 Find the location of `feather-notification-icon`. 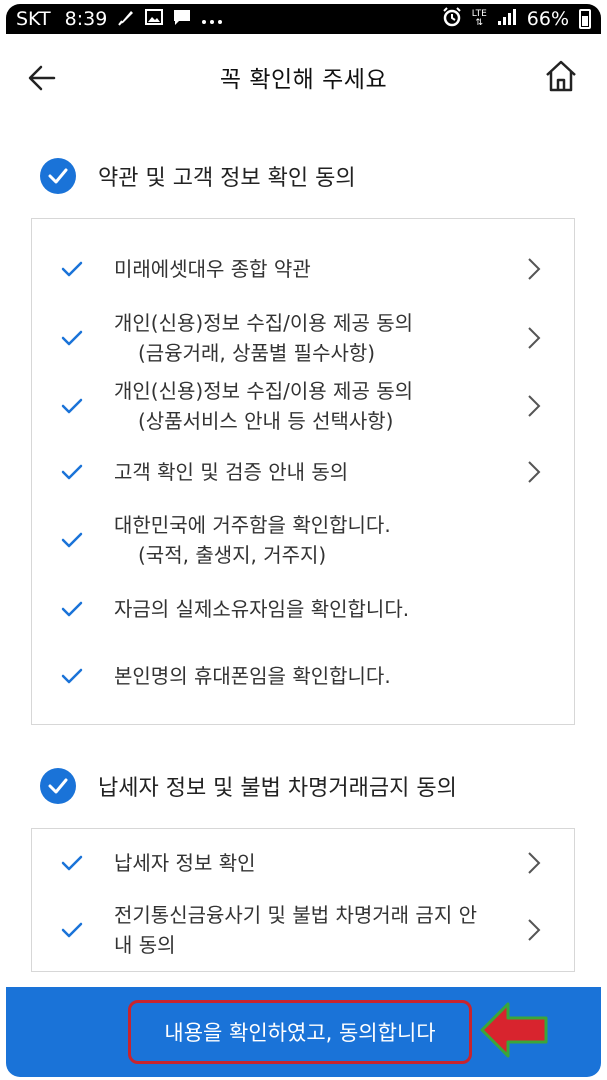

feather-notification-icon is located at coordinates (126, 19).